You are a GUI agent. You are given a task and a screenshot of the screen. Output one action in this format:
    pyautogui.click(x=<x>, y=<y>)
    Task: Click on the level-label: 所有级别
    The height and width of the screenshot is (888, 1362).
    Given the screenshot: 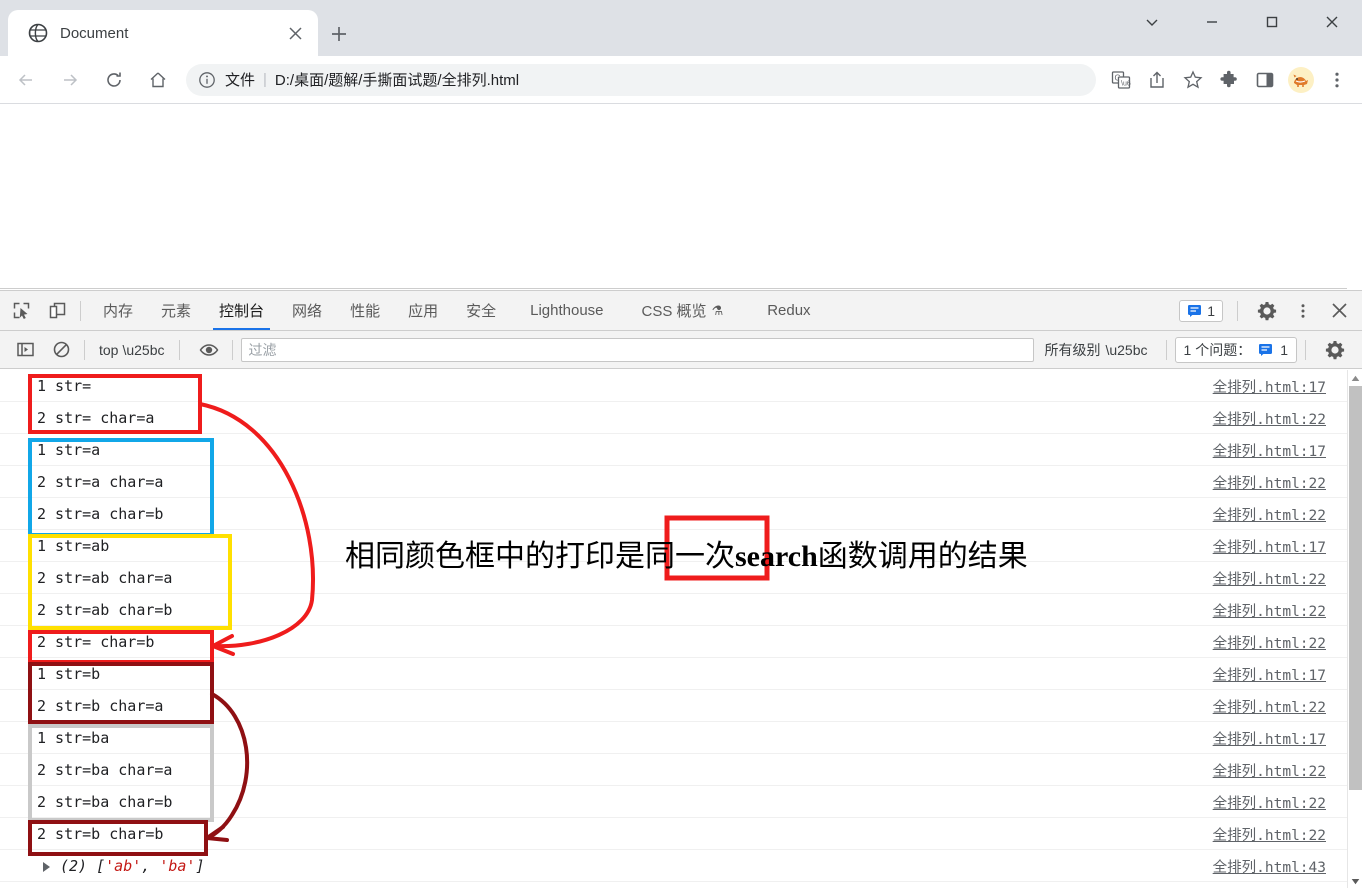 What is the action you would take?
    pyautogui.click(x=1072, y=349)
    